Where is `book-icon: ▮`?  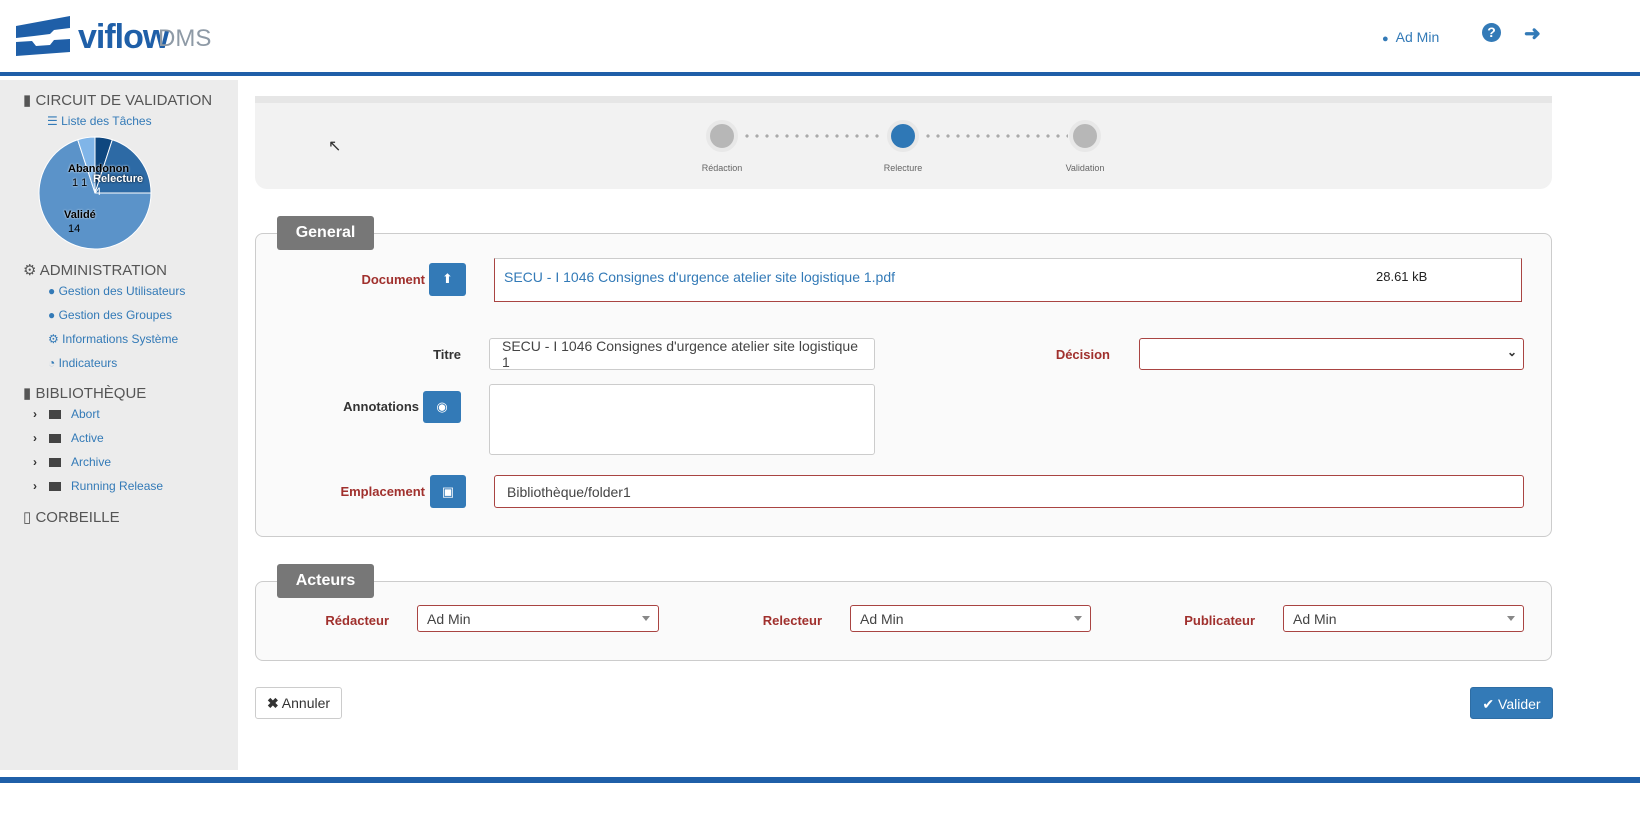
book-icon: ▮ is located at coordinates (27, 393).